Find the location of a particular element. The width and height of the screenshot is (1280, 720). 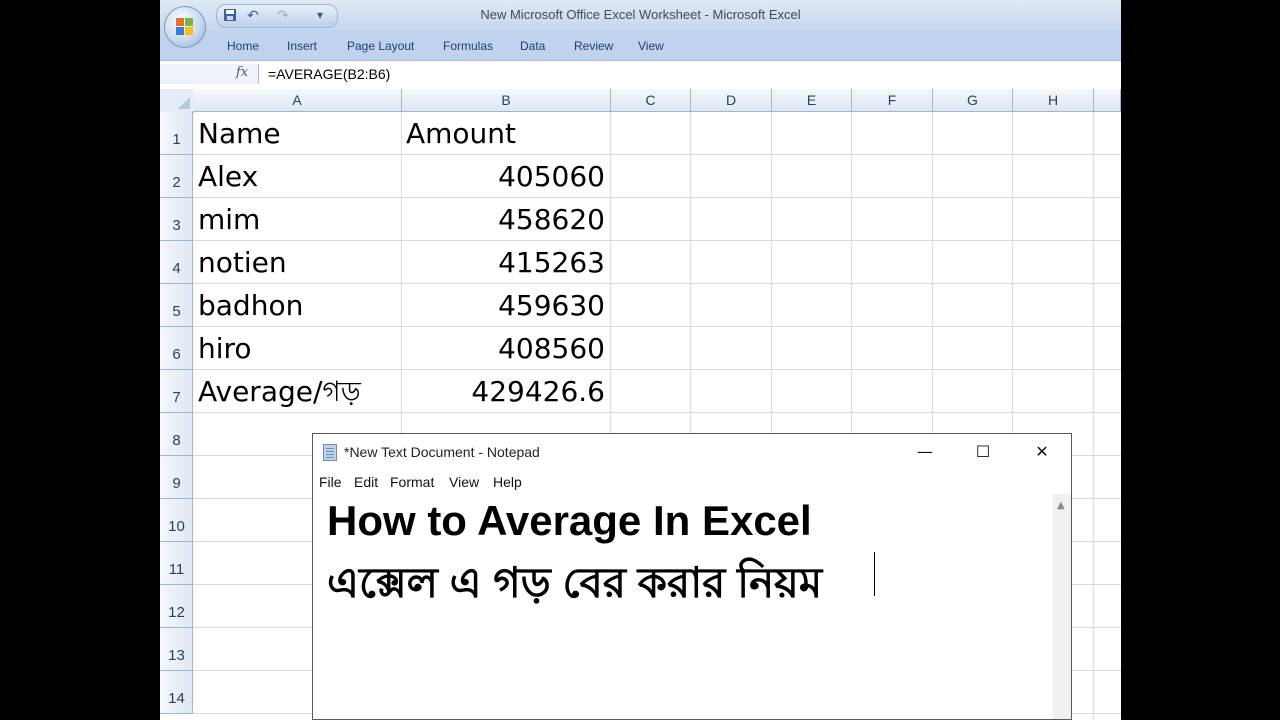

column-header-a: A is located at coordinates (297, 100).